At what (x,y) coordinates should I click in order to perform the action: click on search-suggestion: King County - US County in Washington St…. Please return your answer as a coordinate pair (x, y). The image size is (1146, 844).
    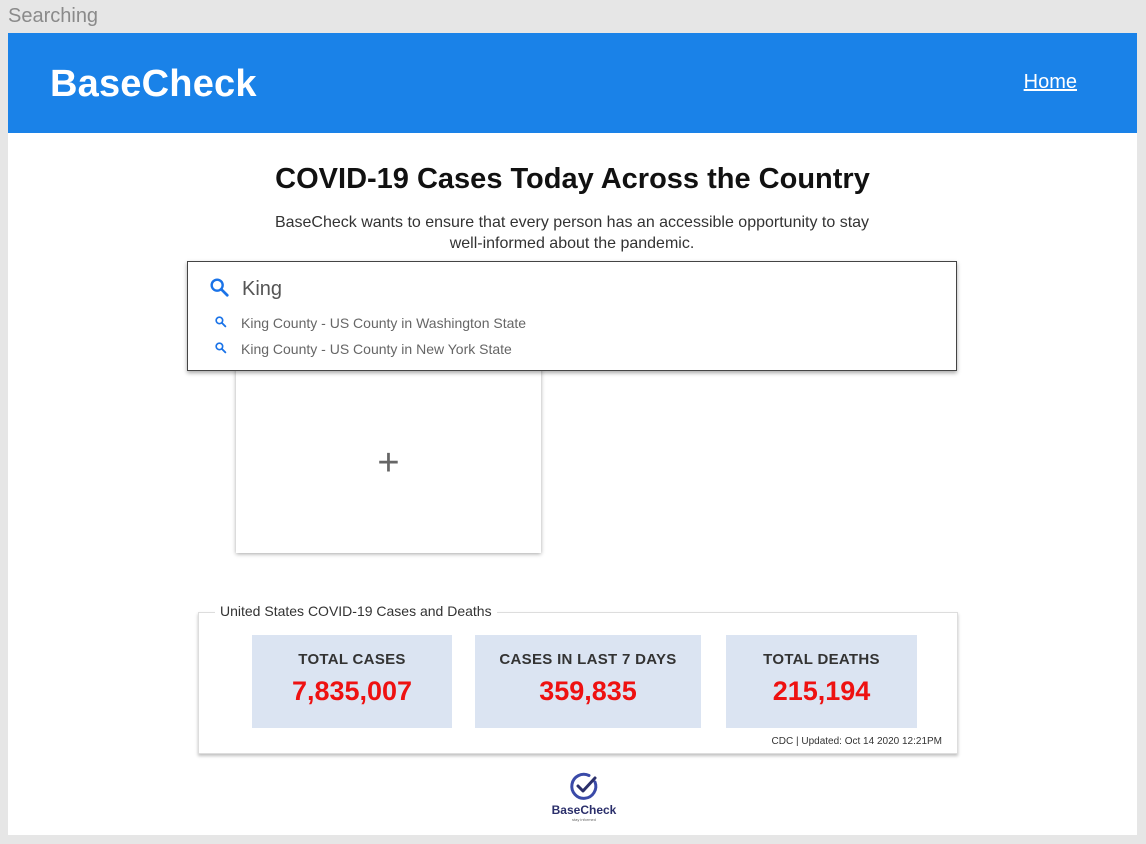
    Looking at the image, I should click on (370, 323).